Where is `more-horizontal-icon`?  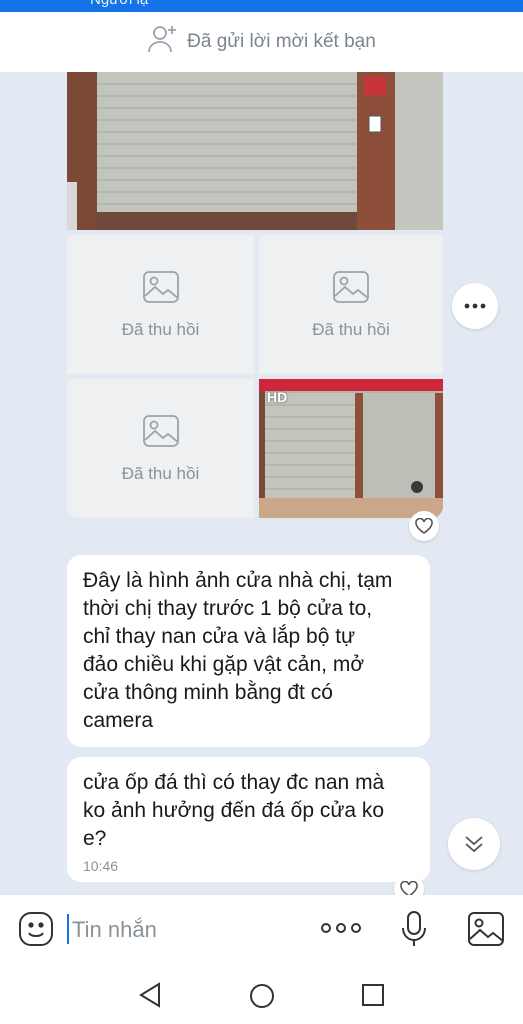 more-horizontal-icon is located at coordinates (475, 306).